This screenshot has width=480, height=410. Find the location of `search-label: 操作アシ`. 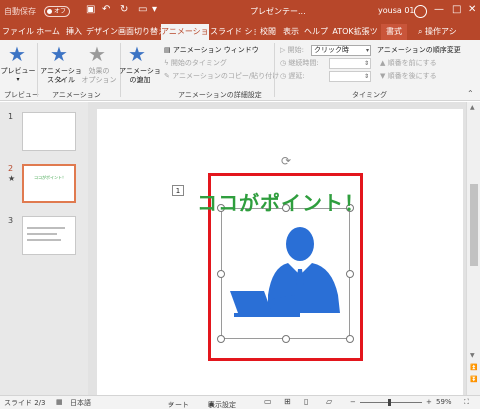

search-label: 操作アシ is located at coordinates (441, 31).